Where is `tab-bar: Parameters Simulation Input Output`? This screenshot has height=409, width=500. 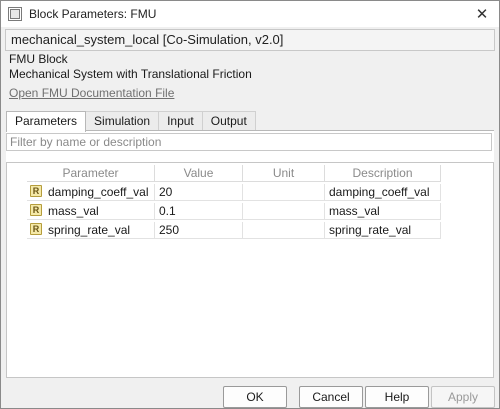 tab-bar: Parameters Simulation Input Output is located at coordinates (131, 121).